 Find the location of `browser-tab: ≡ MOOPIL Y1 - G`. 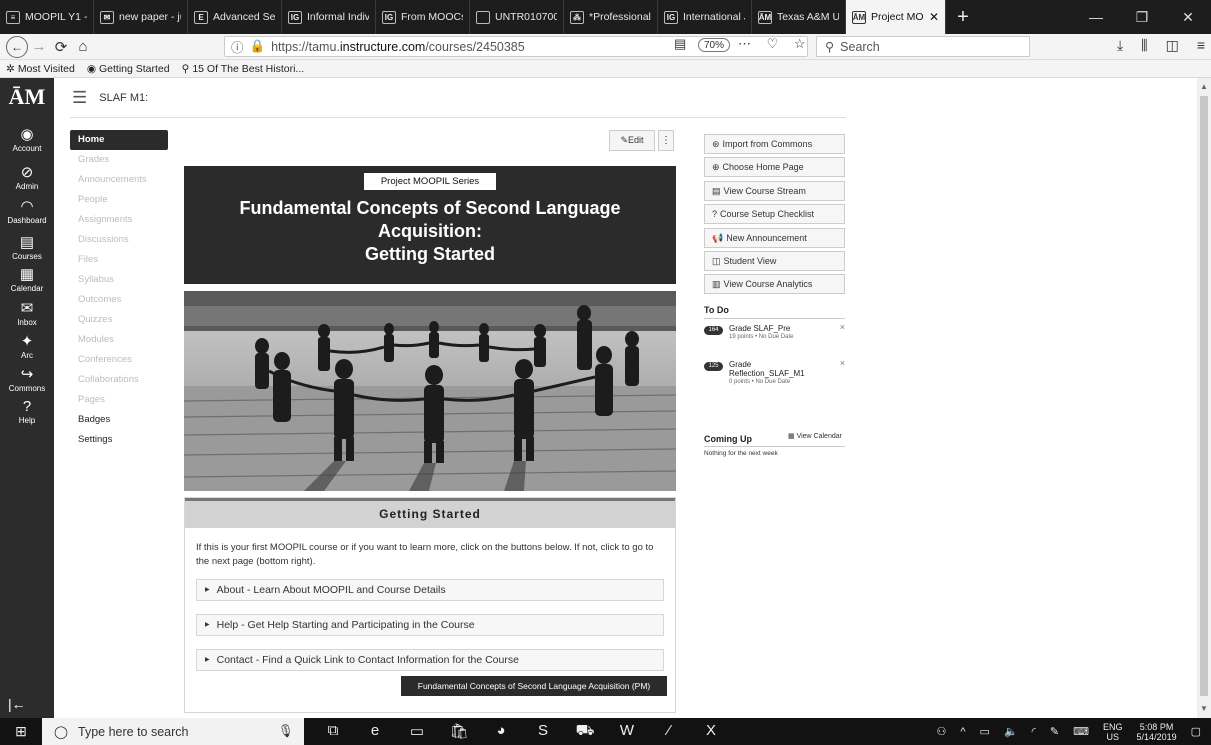

browser-tab: ≡ MOOPIL Y1 - G is located at coordinates (47, 17).